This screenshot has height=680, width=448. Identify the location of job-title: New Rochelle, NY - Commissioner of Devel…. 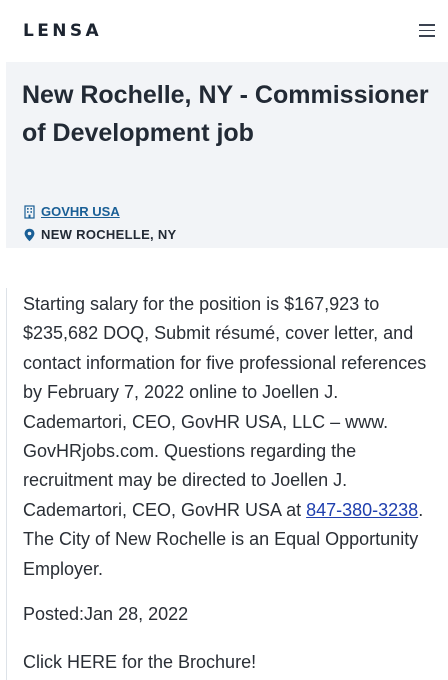
(225, 114).